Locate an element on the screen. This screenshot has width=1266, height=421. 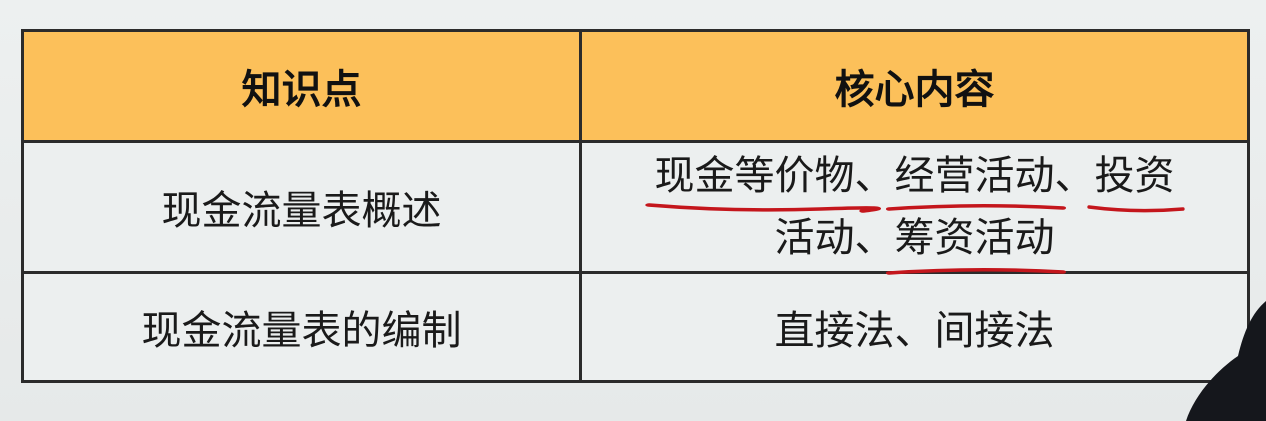
content-line-1: 现金等价物 、经营活动 、投资 is located at coordinates (914, 179).